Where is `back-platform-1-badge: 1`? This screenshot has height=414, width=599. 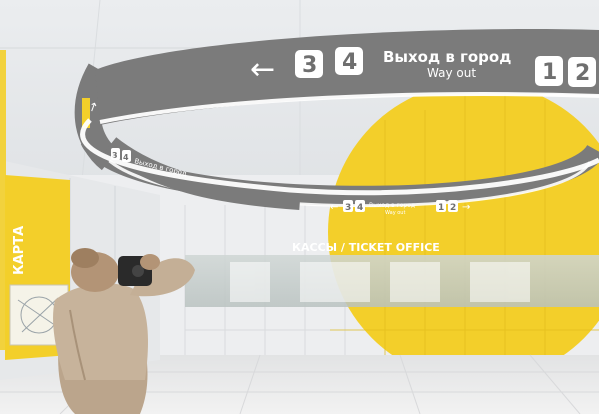 back-platform-1-badge: 1 is located at coordinates (441, 208).